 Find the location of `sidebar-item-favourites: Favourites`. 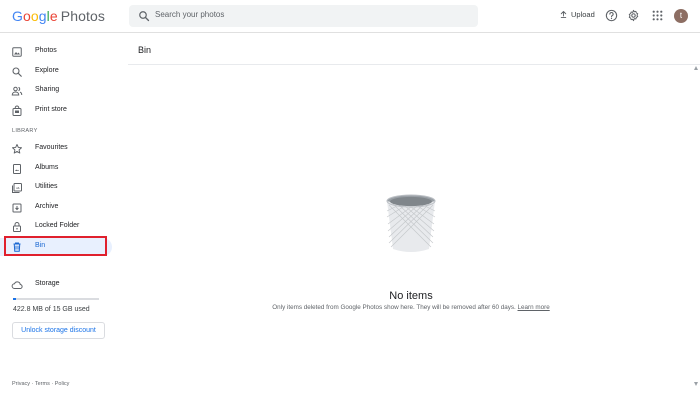

sidebar-item-favourites: Favourites is located at coordinates (56, 149).